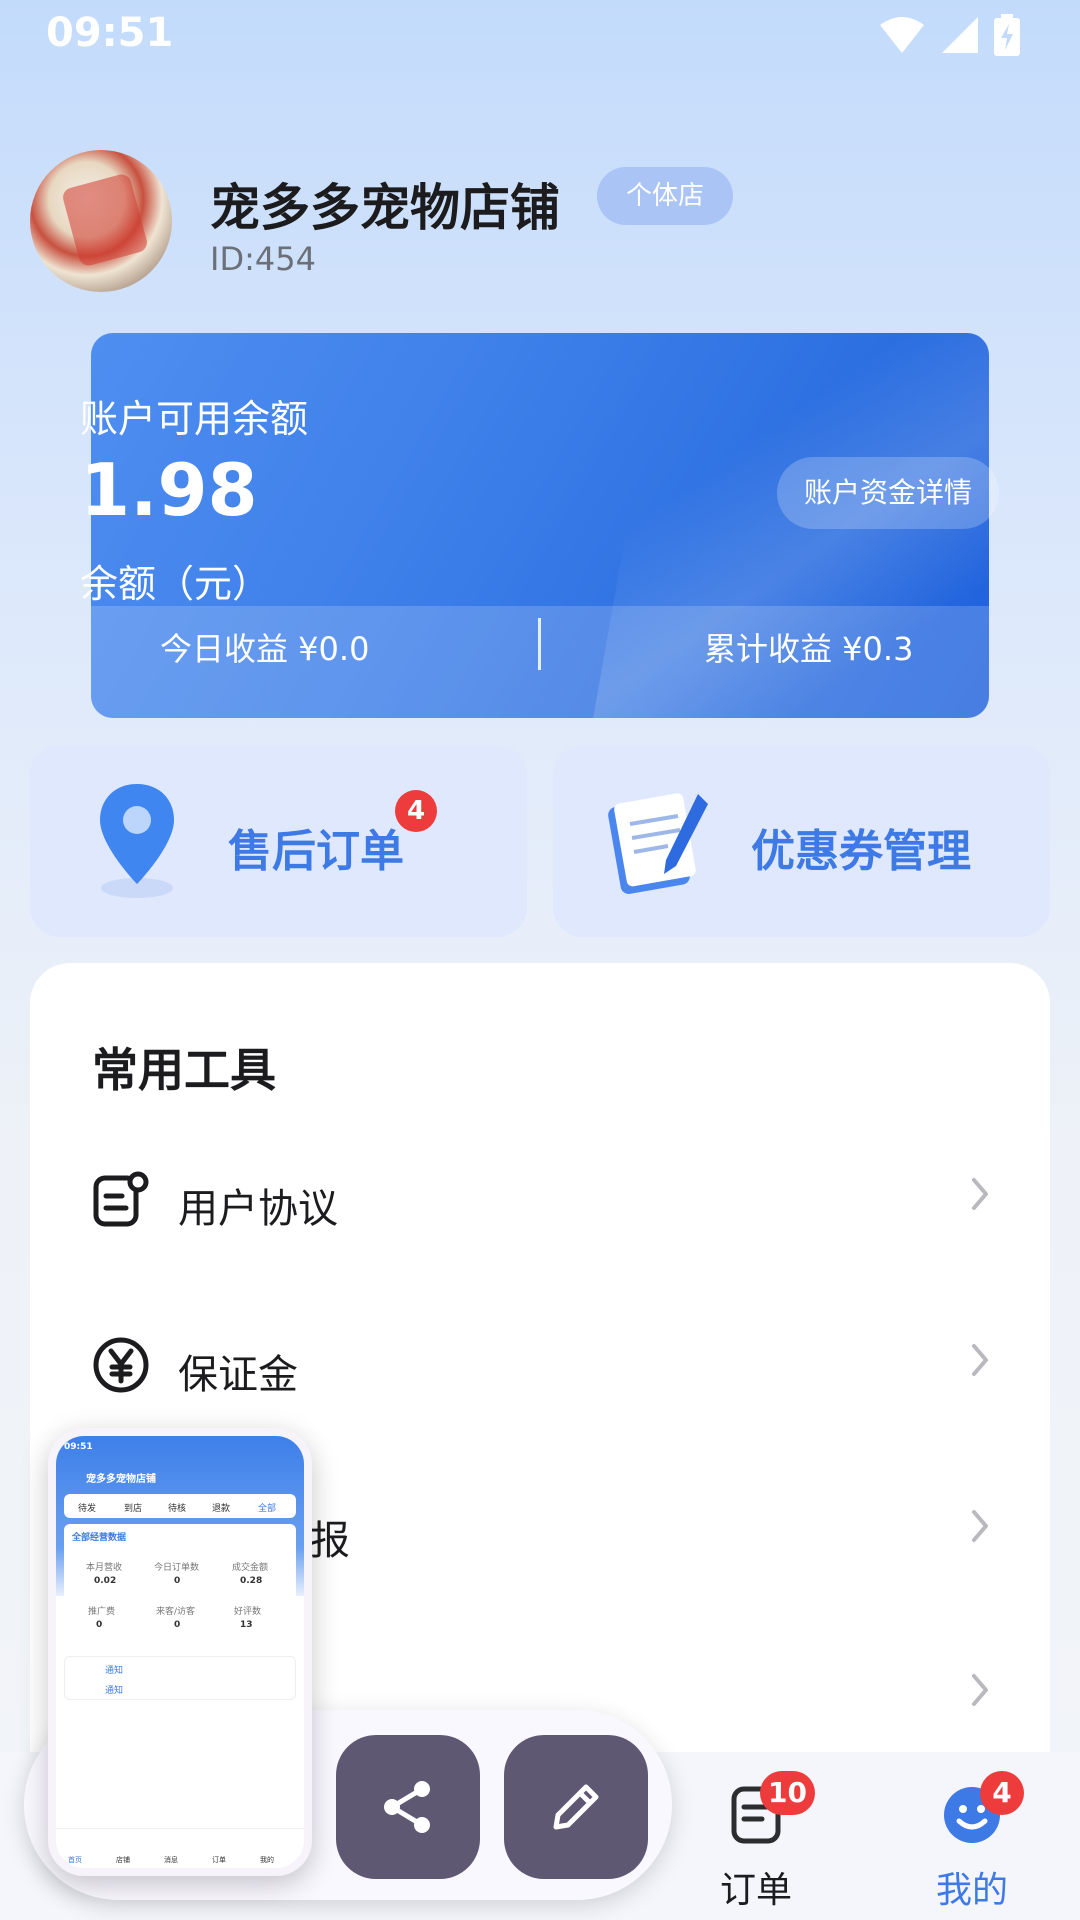 Image resolution: width=1080 pixels, height=1920 pixels. What do you see at coordinates (99, 1538) in the screenshot?
I see `mini-section-title: 全部经营数据` at bounding box center [99, 1538].